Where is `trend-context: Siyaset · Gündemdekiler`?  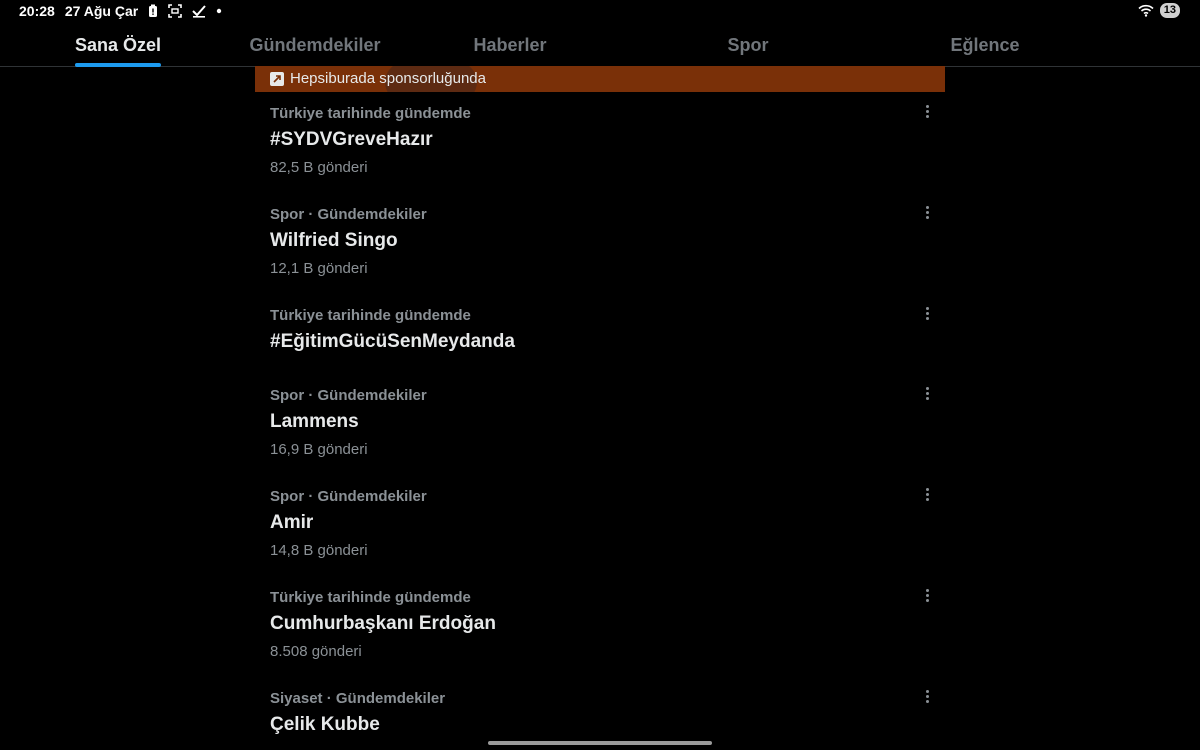 trend-context: Siyaset · Gündemdekiler is located at coordinates (358, 698).